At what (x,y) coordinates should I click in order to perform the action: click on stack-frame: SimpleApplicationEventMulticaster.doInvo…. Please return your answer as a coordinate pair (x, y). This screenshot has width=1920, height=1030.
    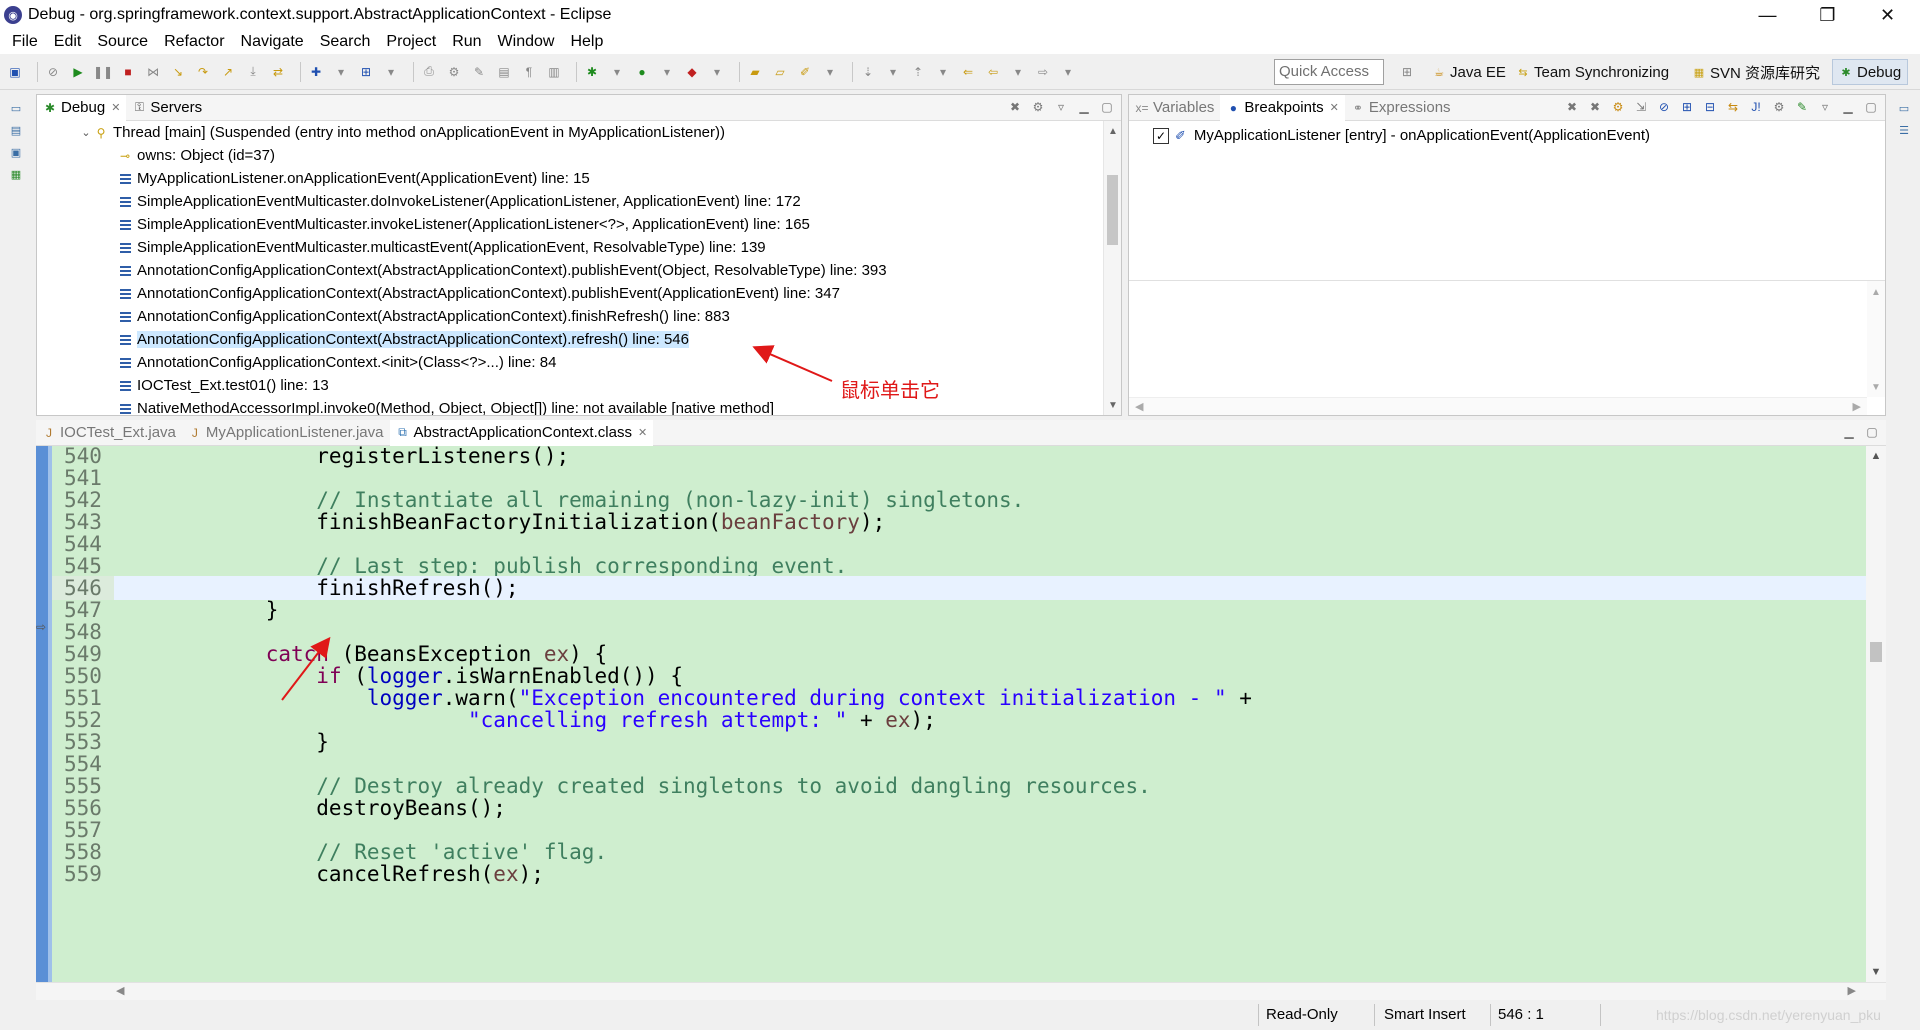
    Looking at the image, I should click on (570, 201).